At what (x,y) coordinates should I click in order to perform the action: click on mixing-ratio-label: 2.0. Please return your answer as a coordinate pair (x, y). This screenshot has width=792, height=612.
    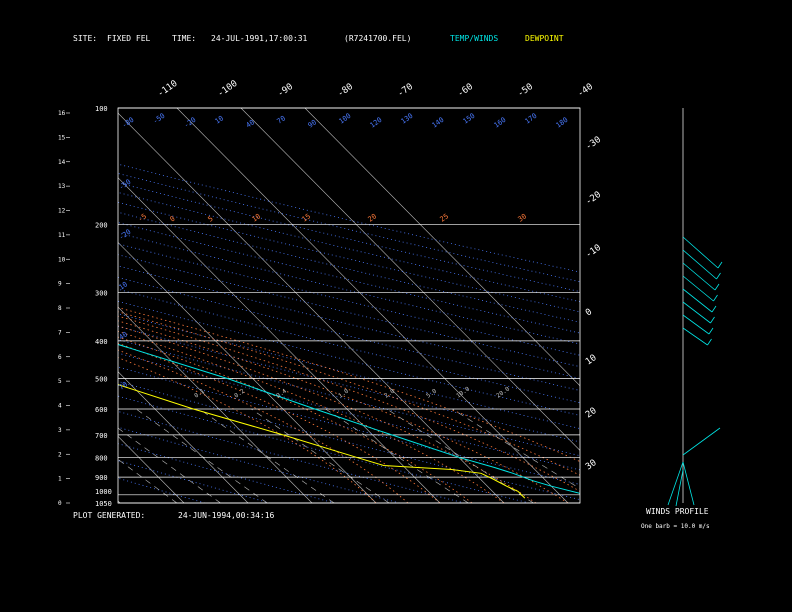
    Looking at the image, I should click on (389, 393).